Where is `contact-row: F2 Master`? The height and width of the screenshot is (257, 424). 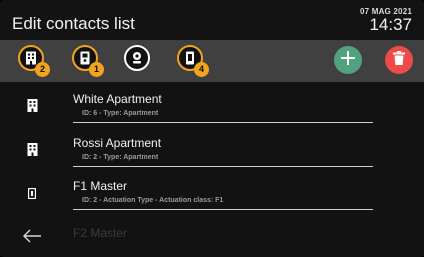 contact-row: F2 Master is located at coordinates (212, 239).